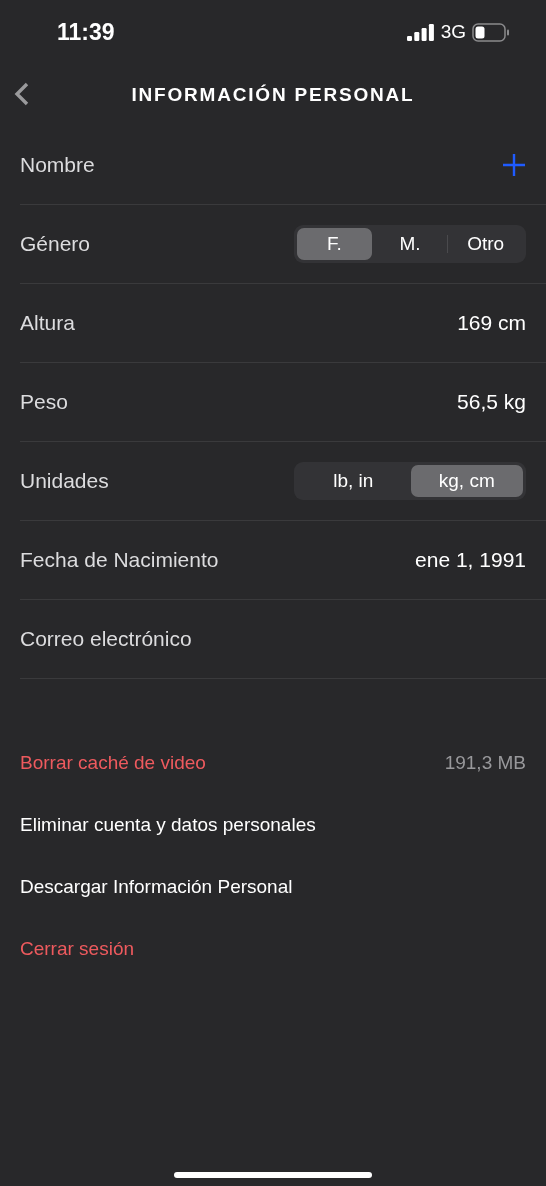 This screenshot has height=1186, width=546. What do you see at coordinates (44, 402) in the screenshot?
I see `field-label: Peso` at bounding box center [44, 402].